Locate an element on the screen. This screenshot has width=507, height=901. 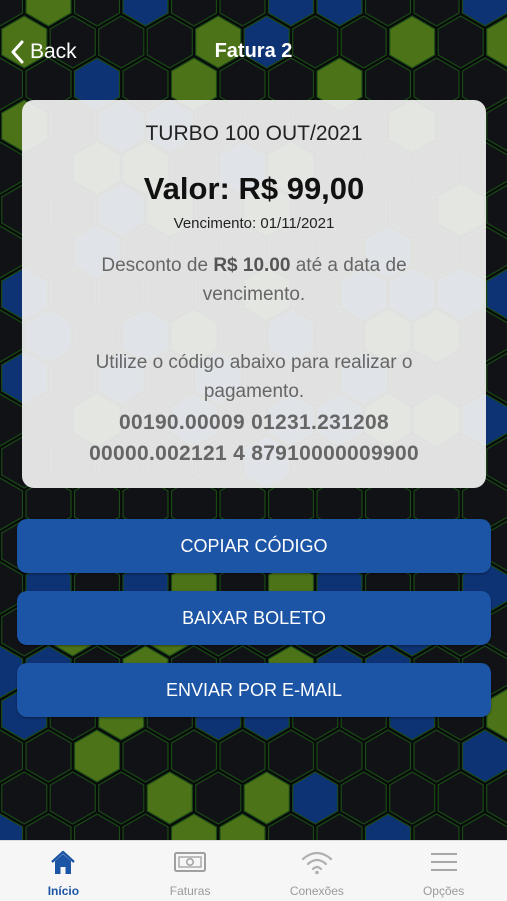
barcode-line-1: 00190.00009 01231.231208 is located at coordinates (254, 422).